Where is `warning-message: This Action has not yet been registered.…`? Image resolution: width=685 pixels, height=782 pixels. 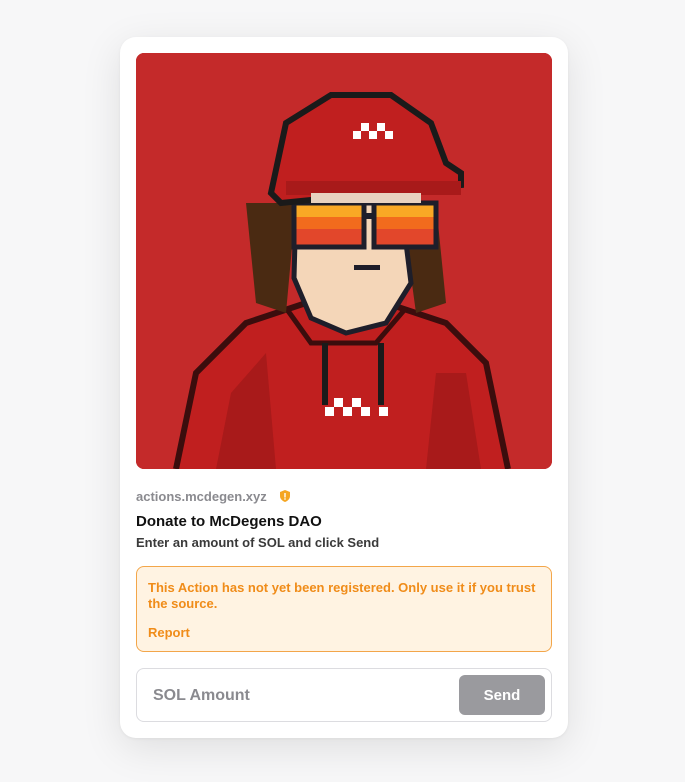
warning-message: This Action has not yet been registered.… is located at coordinates (342, 595).